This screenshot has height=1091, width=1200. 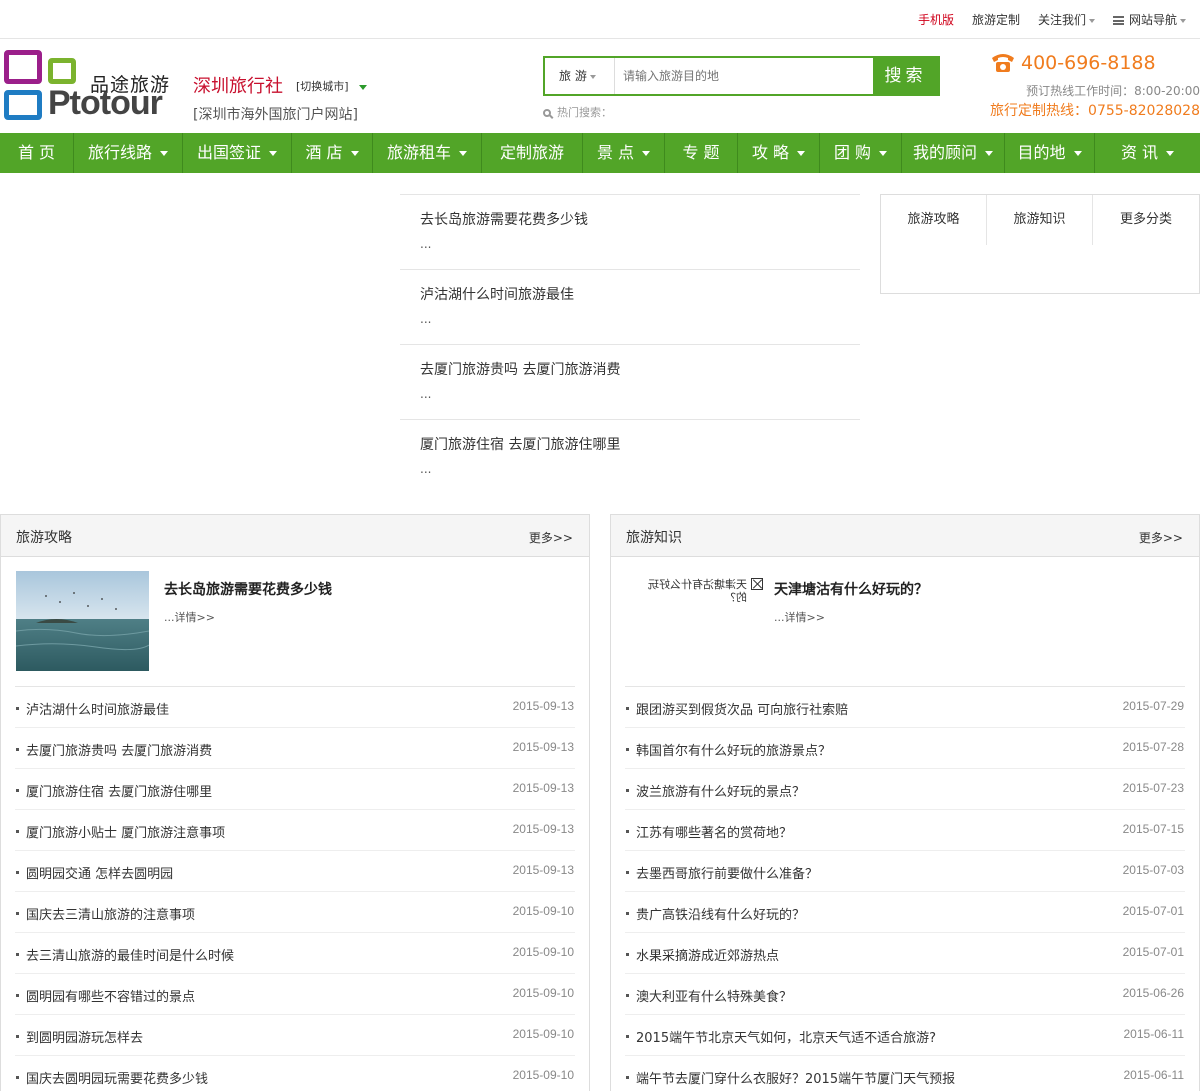 I want to click on custom-hotline: 旅行定制热线：0755-82028028, so click(x=1095, y=111).